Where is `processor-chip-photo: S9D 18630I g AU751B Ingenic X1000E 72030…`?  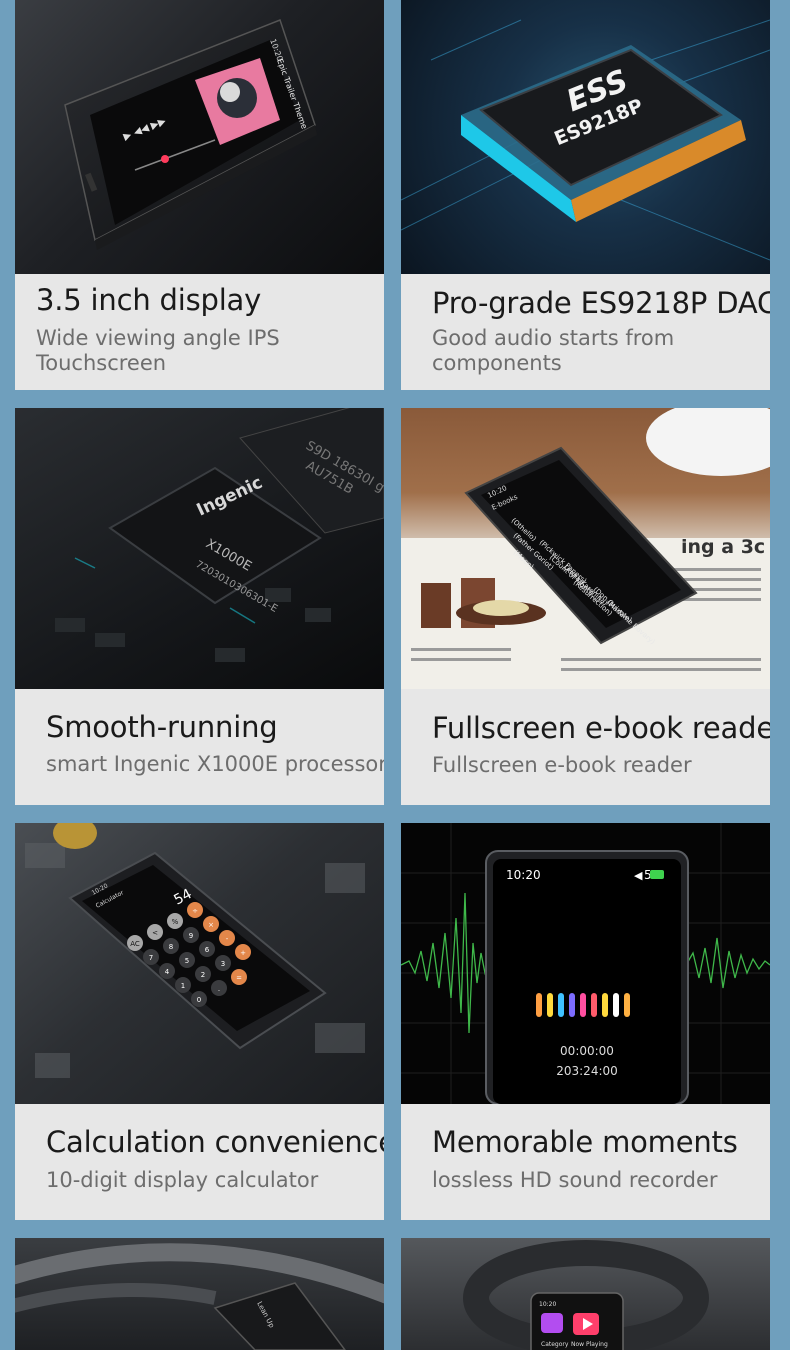
processor-chip-photo: S9D 18630I g AU751B Ingenic X1000E 72030… is located at coordinates (199, 548).